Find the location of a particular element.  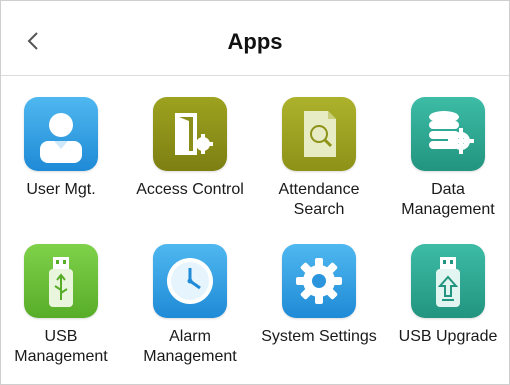

app-label: Alarm Management is located at coordinates (190, 346).